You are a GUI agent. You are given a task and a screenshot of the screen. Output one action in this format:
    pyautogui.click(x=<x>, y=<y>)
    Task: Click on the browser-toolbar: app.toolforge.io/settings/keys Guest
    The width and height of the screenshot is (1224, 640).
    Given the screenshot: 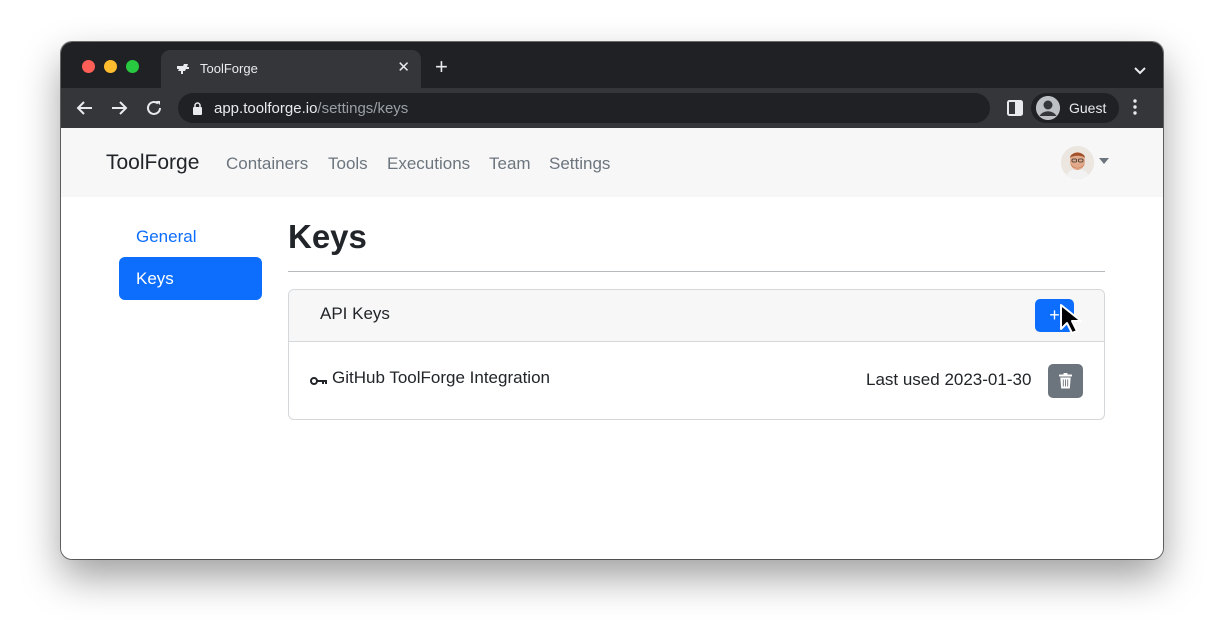 What is the action you would take?
    pyautogui.click(x=612, y=108)
    